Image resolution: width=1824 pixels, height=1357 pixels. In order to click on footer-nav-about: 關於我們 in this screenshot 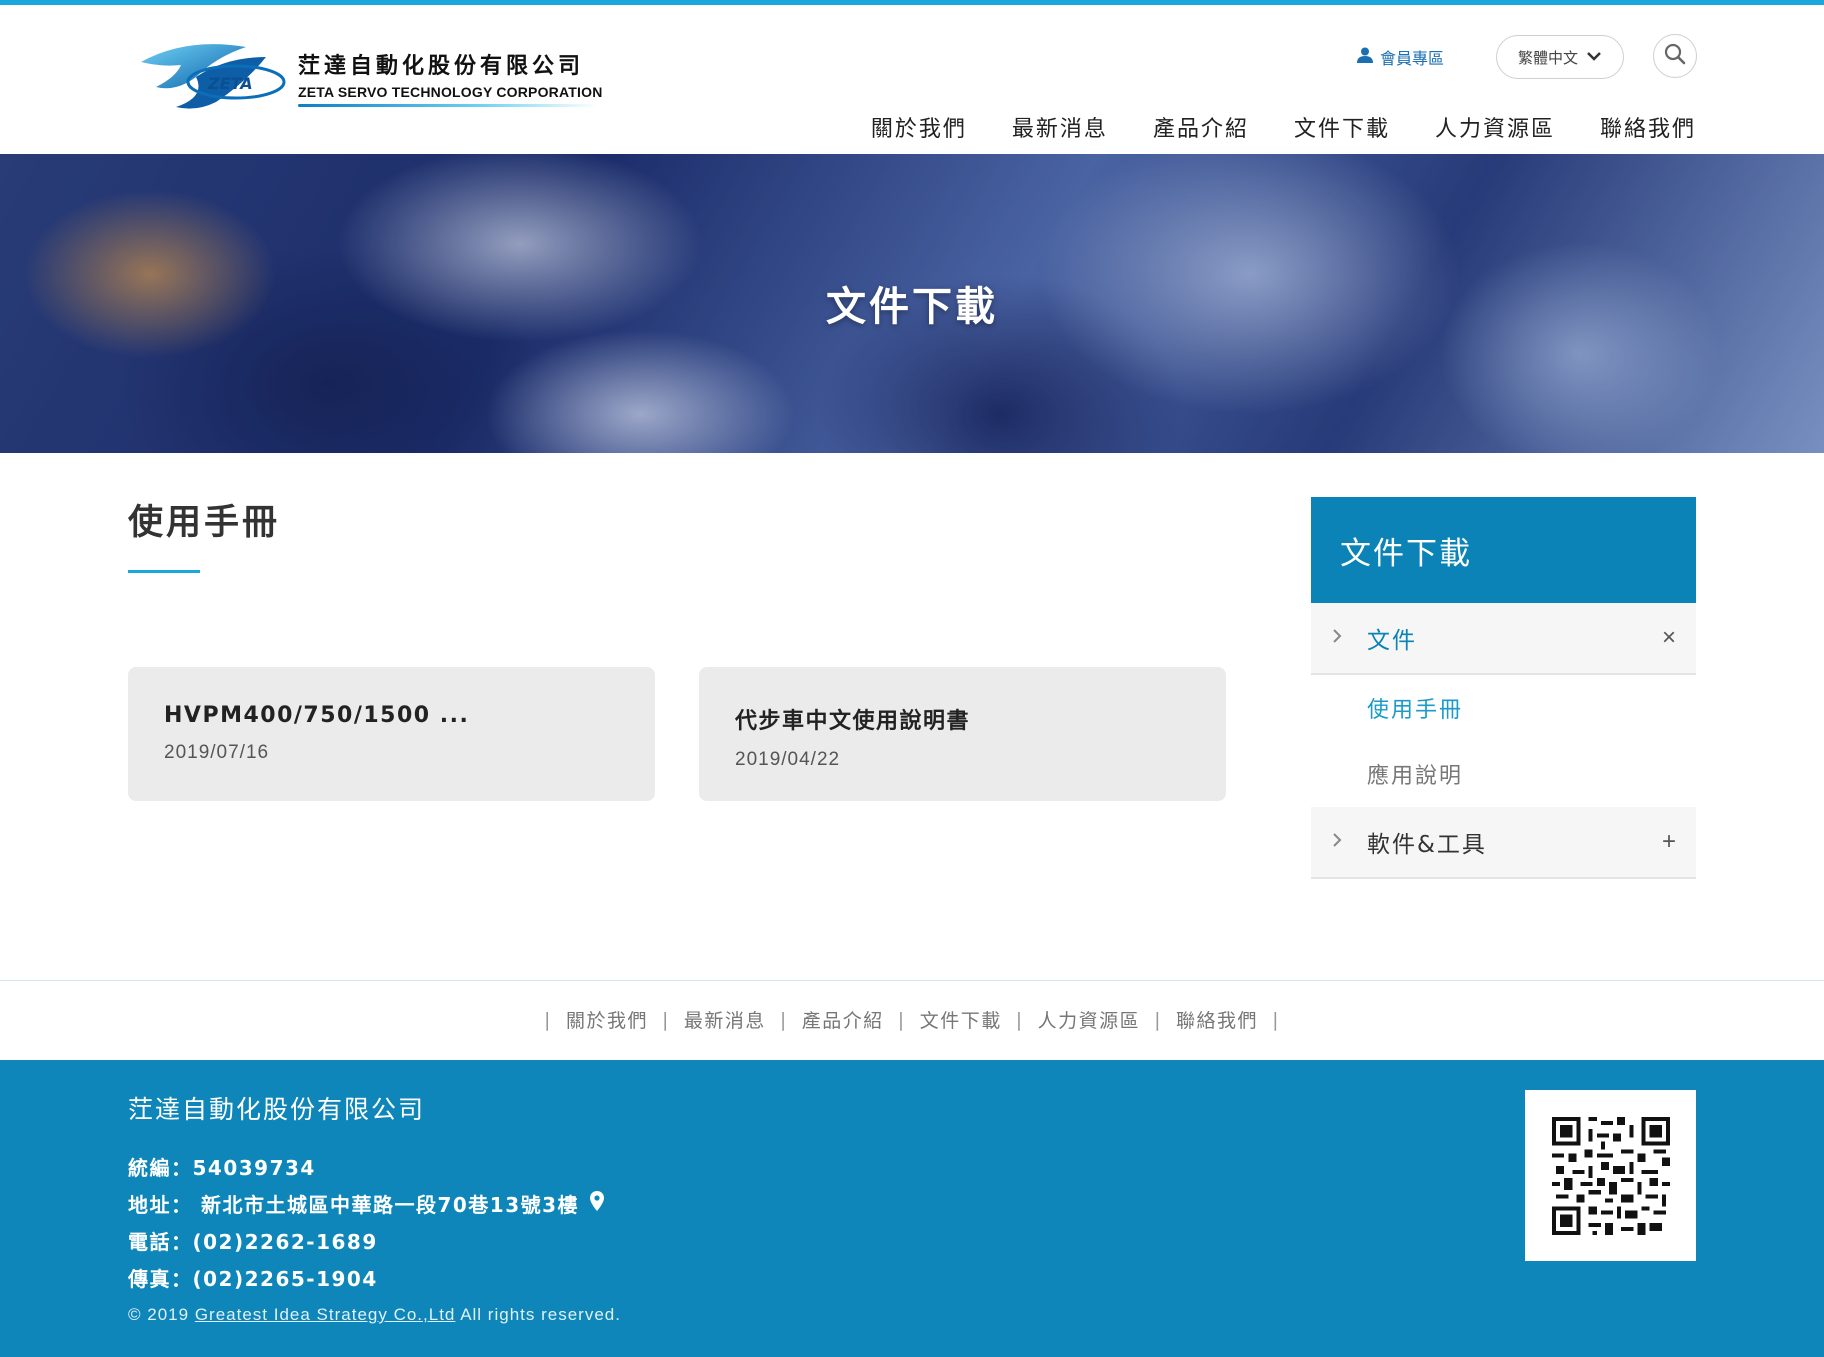, I will do `click(607, 1019)`.